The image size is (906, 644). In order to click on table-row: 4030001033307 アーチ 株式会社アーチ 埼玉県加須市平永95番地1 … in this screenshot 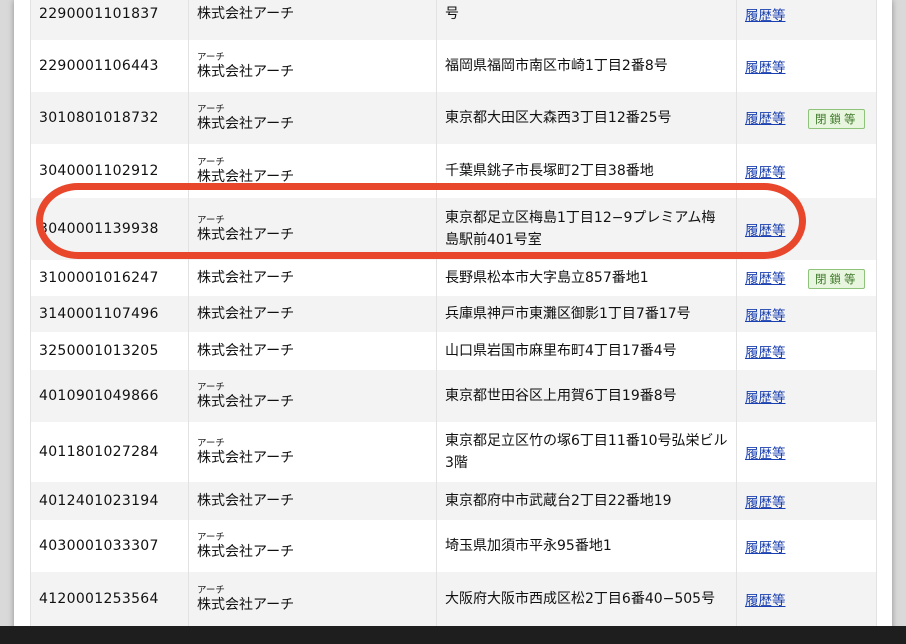, I will do `click(453, 546)`.